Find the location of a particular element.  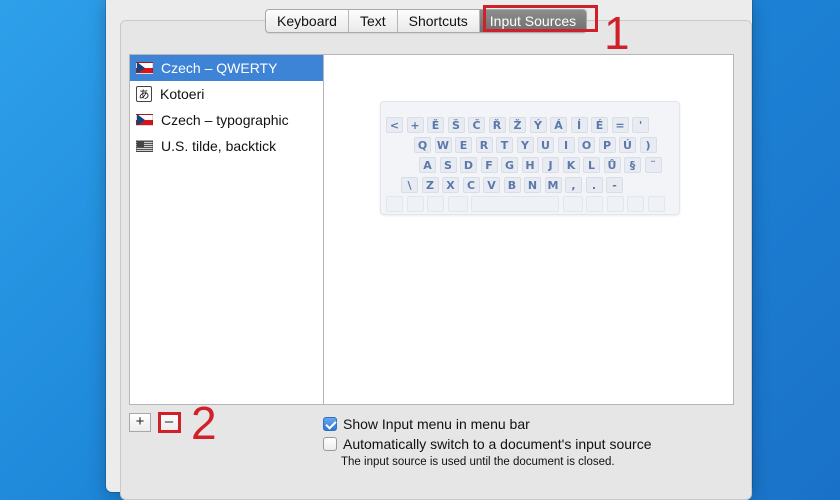

key-cap: H is located at coordinates (530, 165).